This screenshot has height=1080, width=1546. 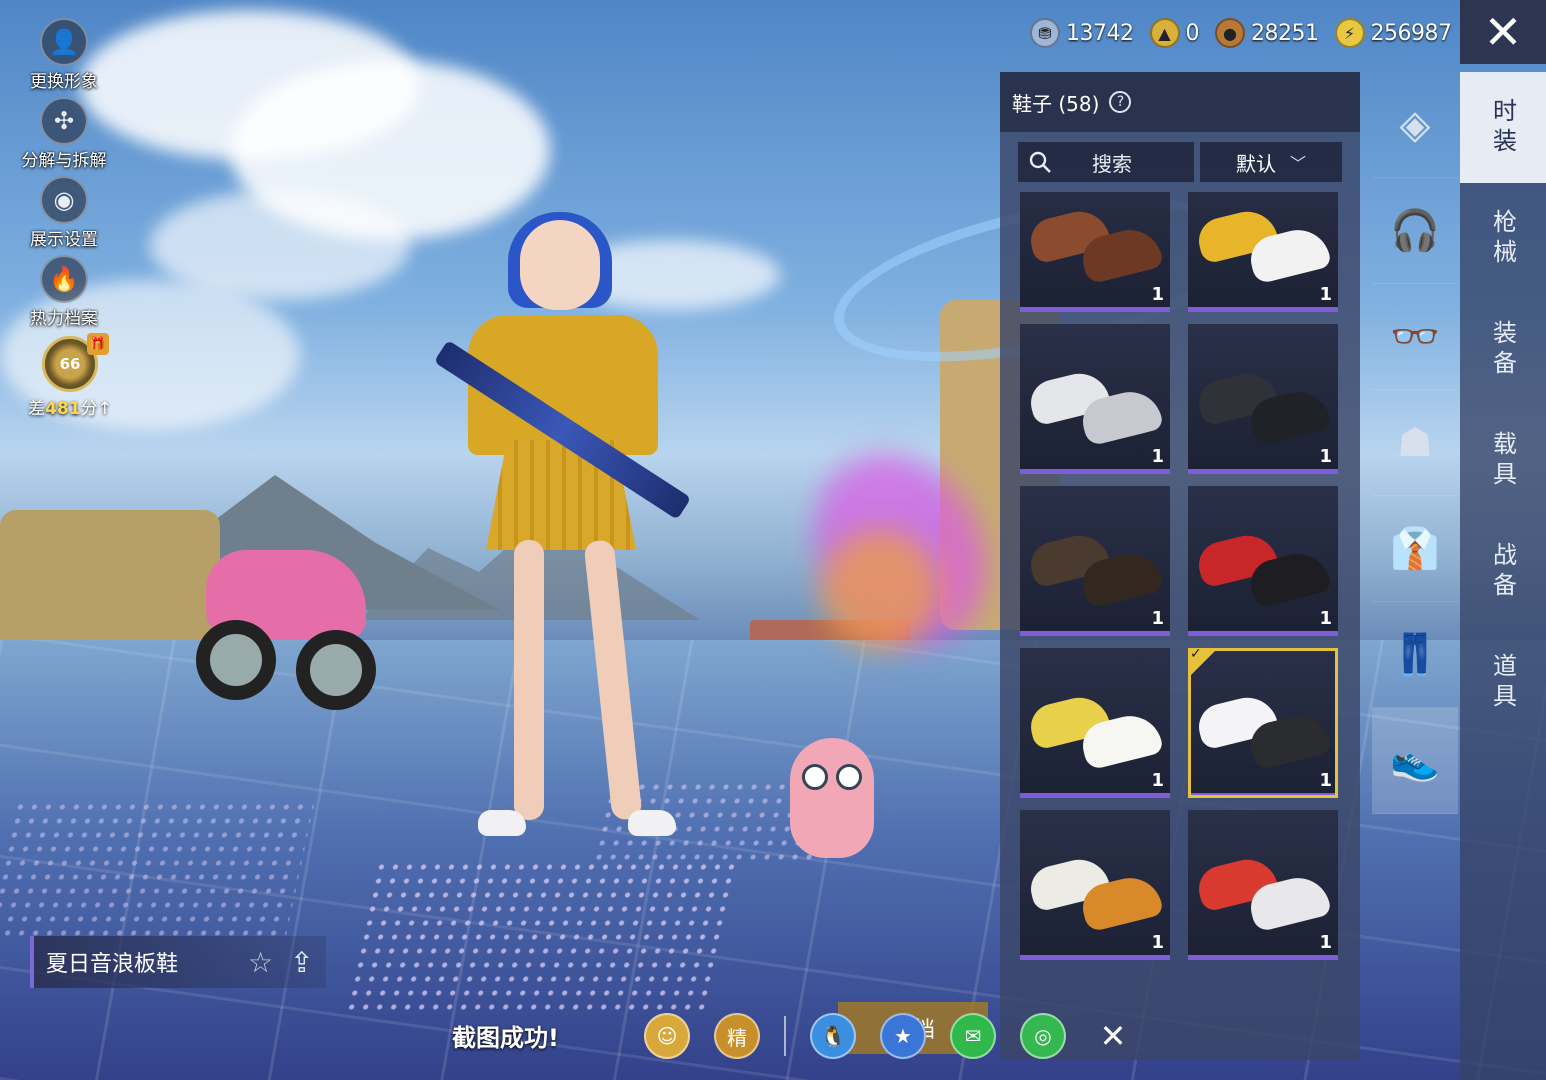 What do you see at coordinates (64, 42) in the screenshot?
I see `avatar-icon: 👤` at bounding box center [64, 42].